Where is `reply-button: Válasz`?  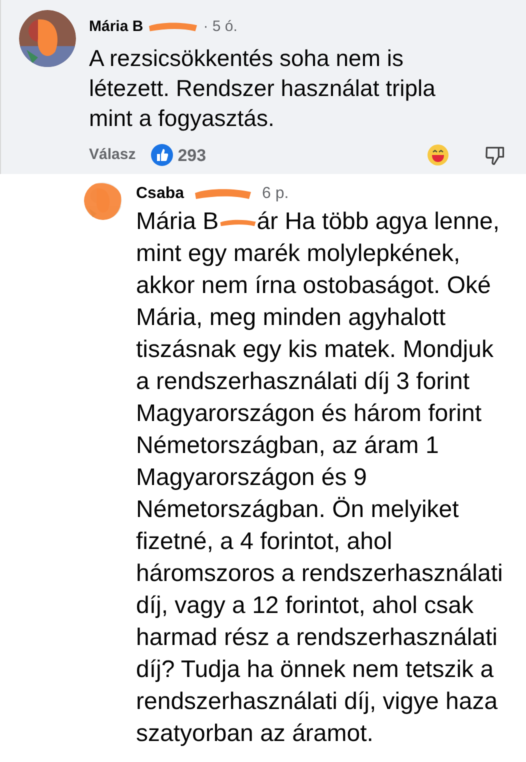
reply-button: Válasz is located at coordinates (112, 155).